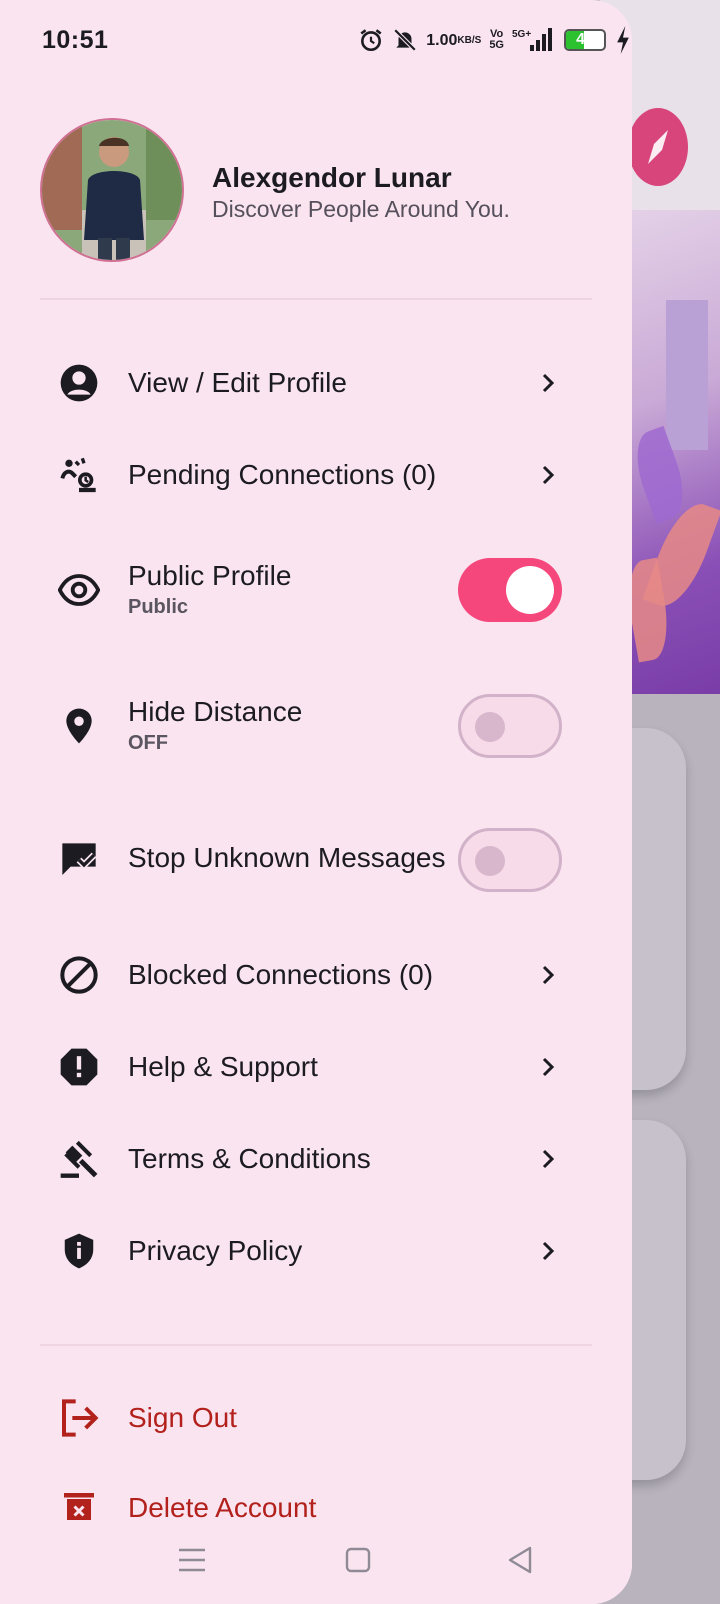 This screenshot has width=720, height=1604. Describe the element at coordinates (79, 975) in the screenshot. I see `block-icon` at that location.